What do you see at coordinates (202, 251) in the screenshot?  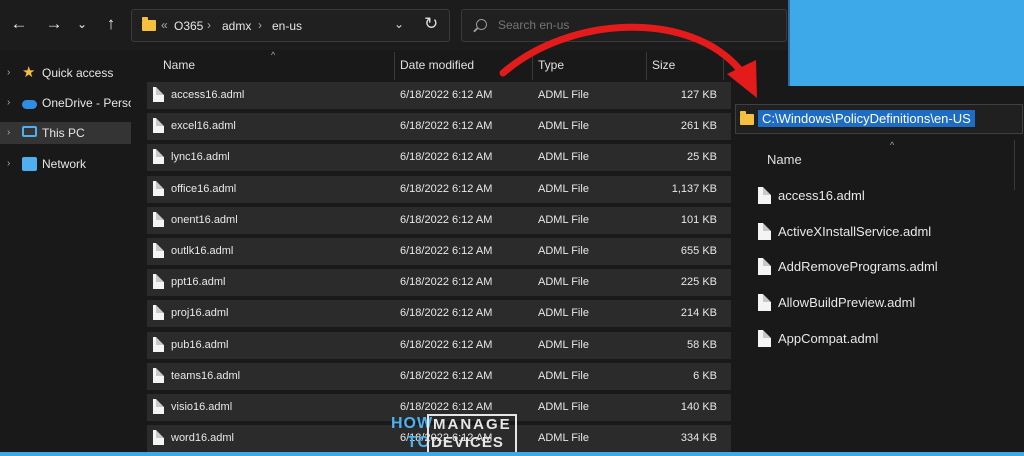 I see `file-name: outlk16.adml` at bounding box center [202, 251].